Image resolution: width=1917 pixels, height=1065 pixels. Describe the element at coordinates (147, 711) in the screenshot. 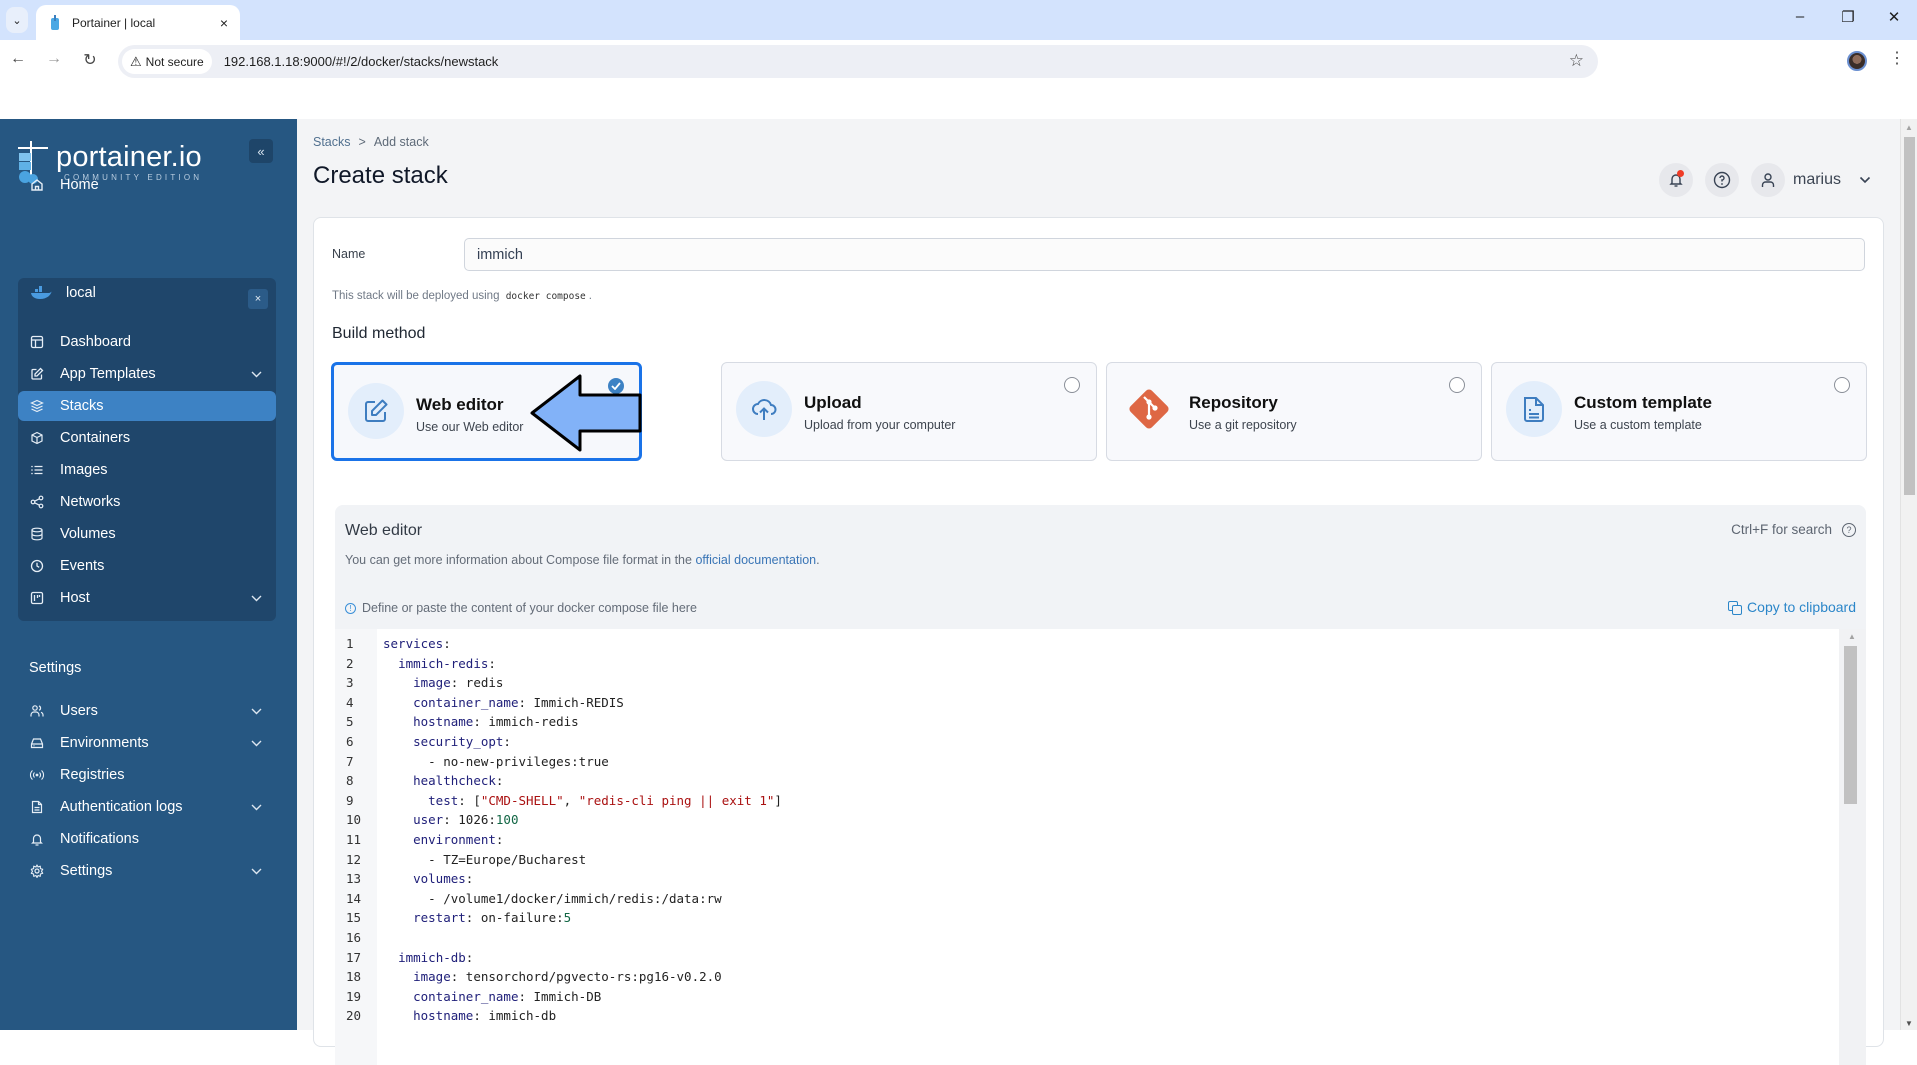

I see `sidebar-item-users: Users` at that location.